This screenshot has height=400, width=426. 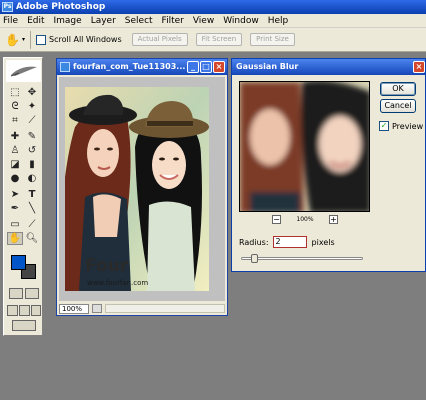 I want to click on gradient-tool-icon: ▮, so click(x=32, y=164).